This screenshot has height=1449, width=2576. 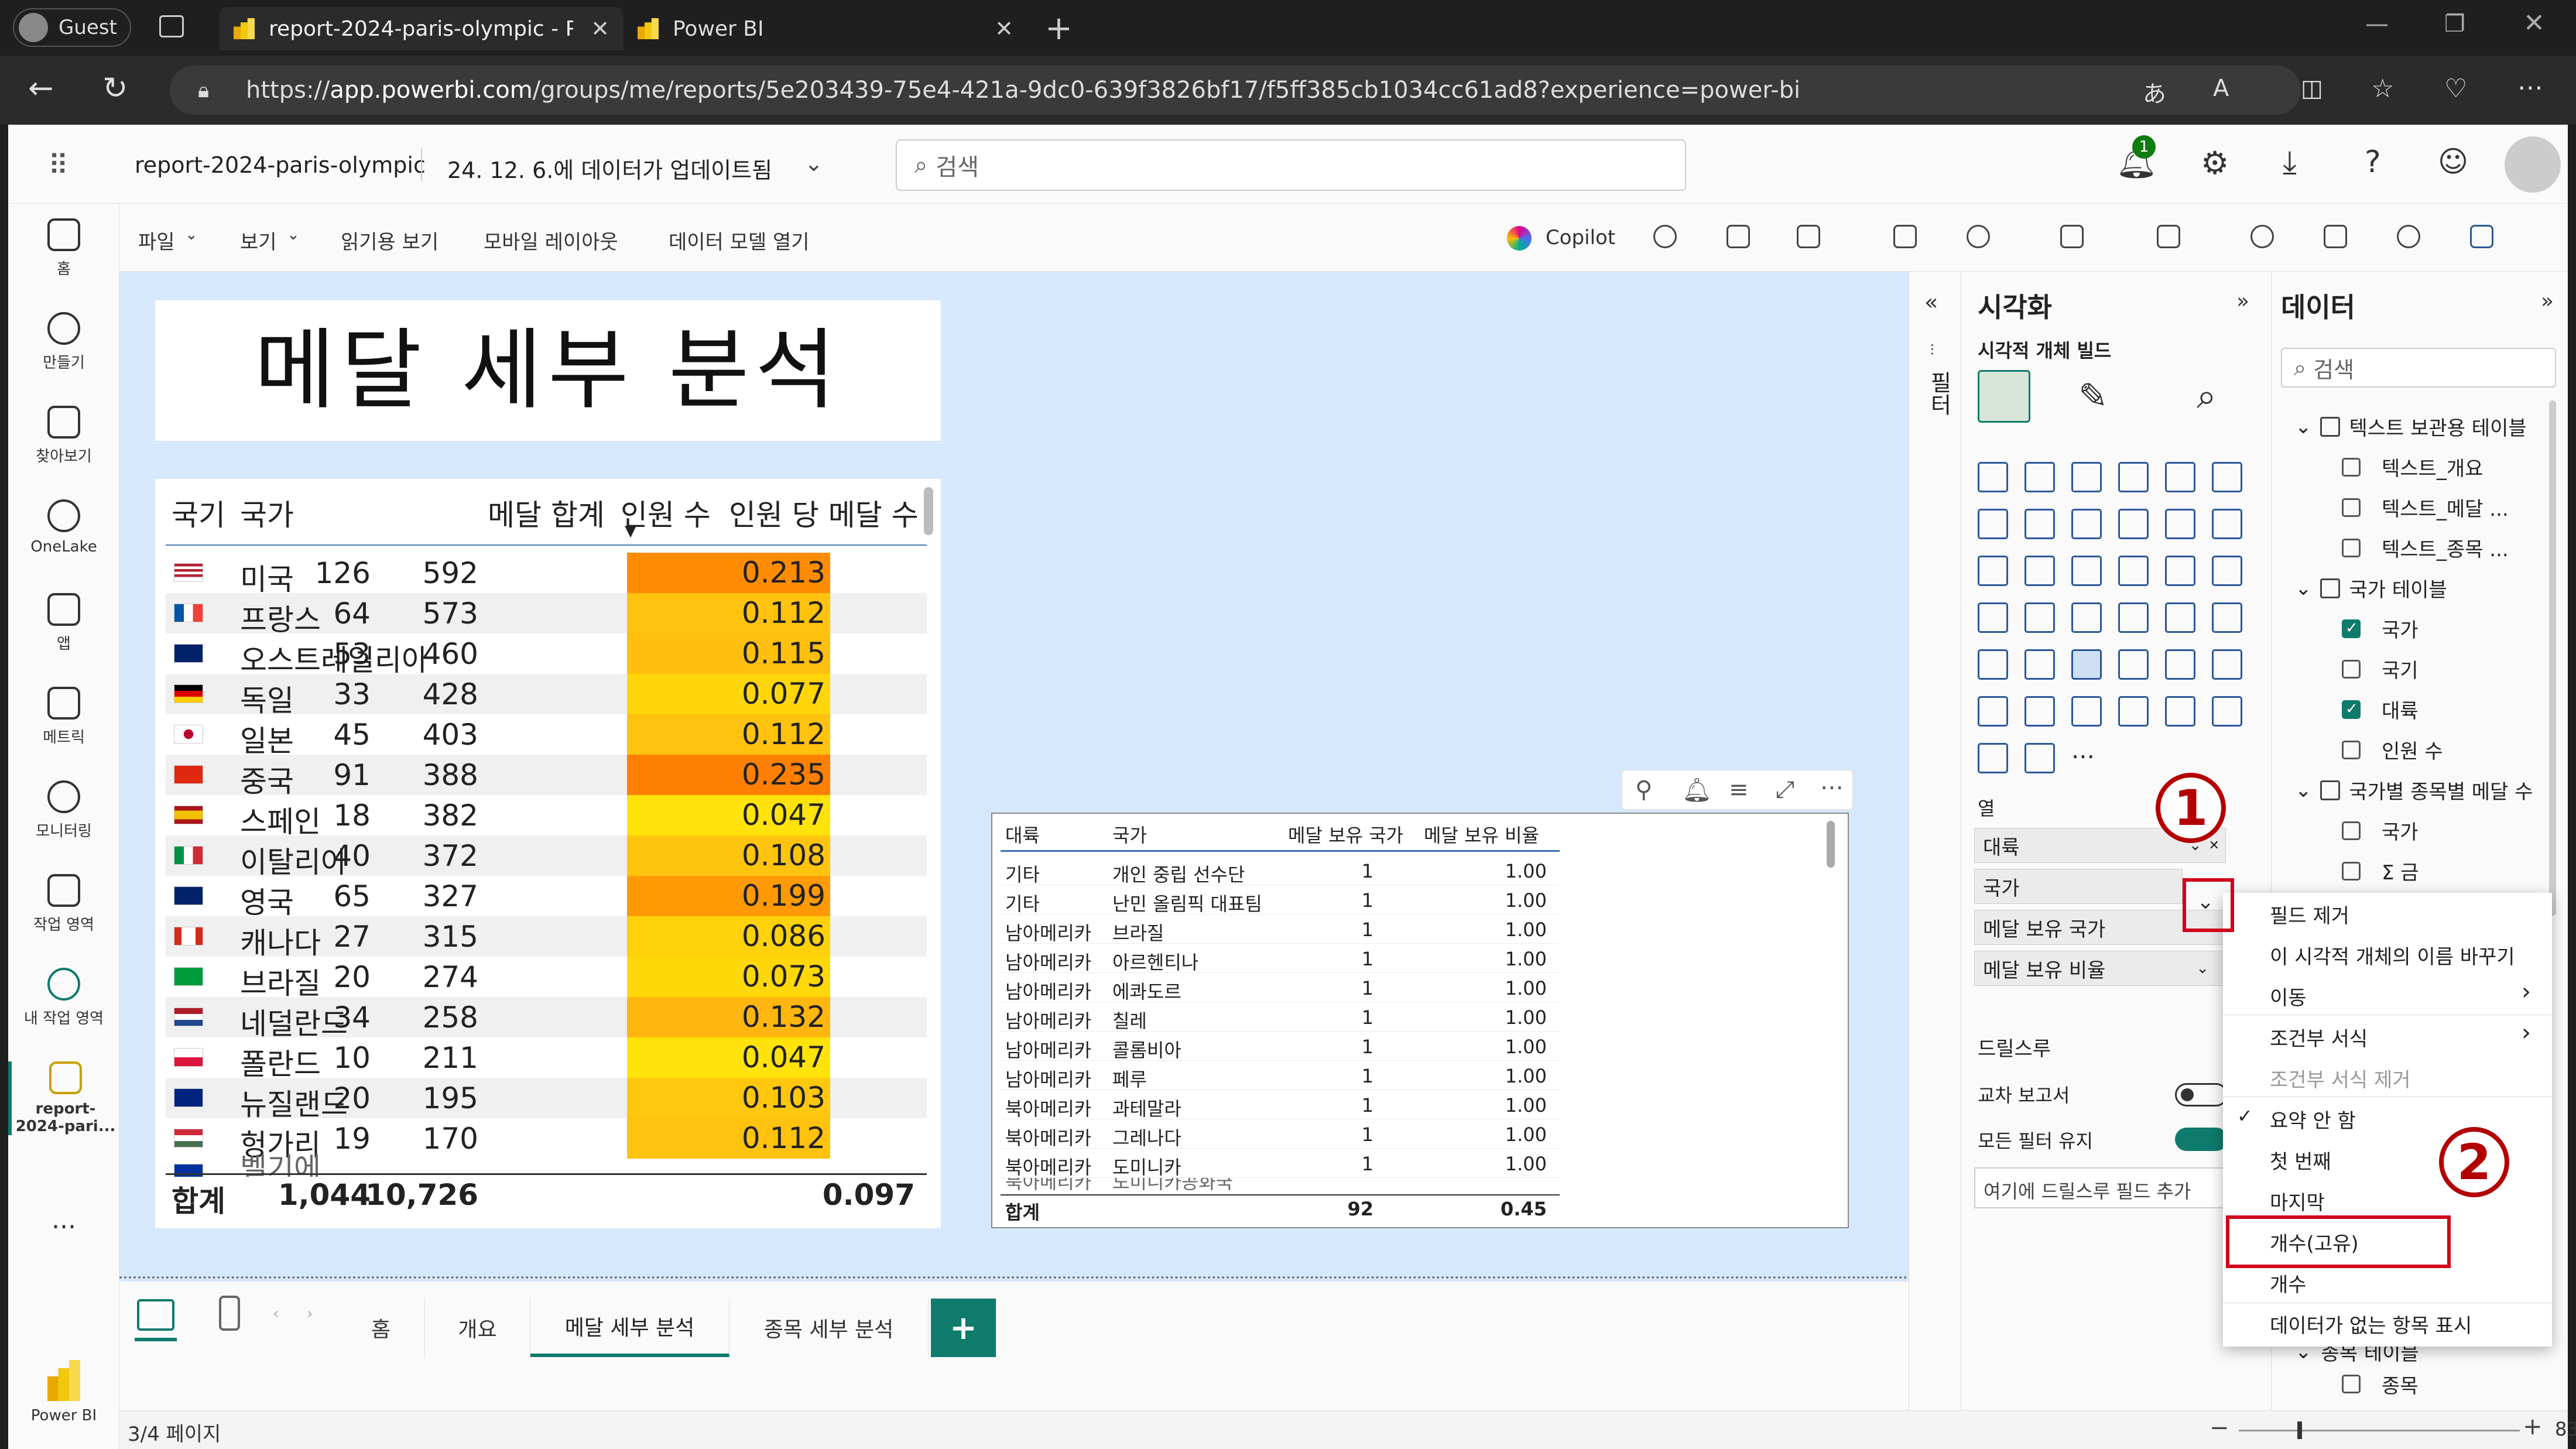 I want to click on table-row: 프랑스 64 573 0.112, so click(x=546, y=615).